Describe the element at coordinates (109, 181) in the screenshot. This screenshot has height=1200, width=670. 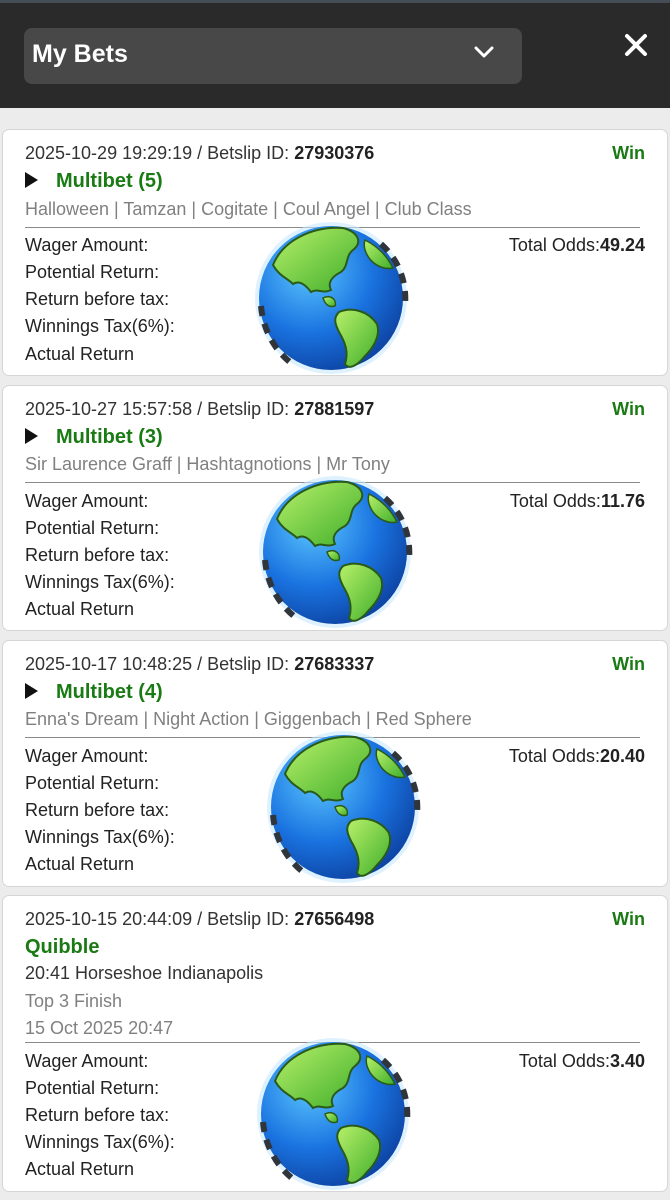
I see `bet-title-label: Multibet (5)` at that location.